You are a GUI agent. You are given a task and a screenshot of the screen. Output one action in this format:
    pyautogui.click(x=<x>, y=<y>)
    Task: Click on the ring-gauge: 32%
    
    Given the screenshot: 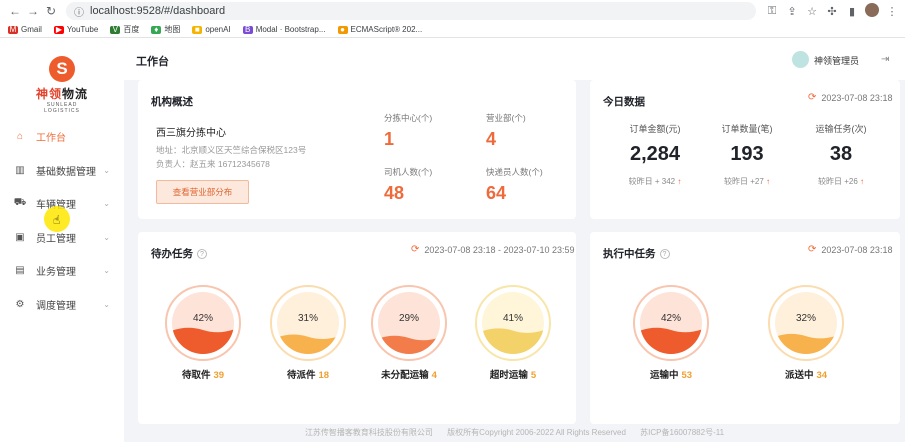 What is the action you would take?
    pyautogui.click(x=806, y=323)
    